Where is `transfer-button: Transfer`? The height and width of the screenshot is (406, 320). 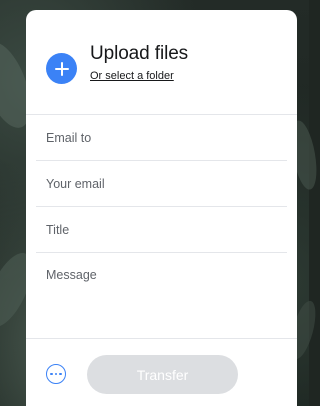
transfer-button: Transfer is located at coordinates (162, 374).